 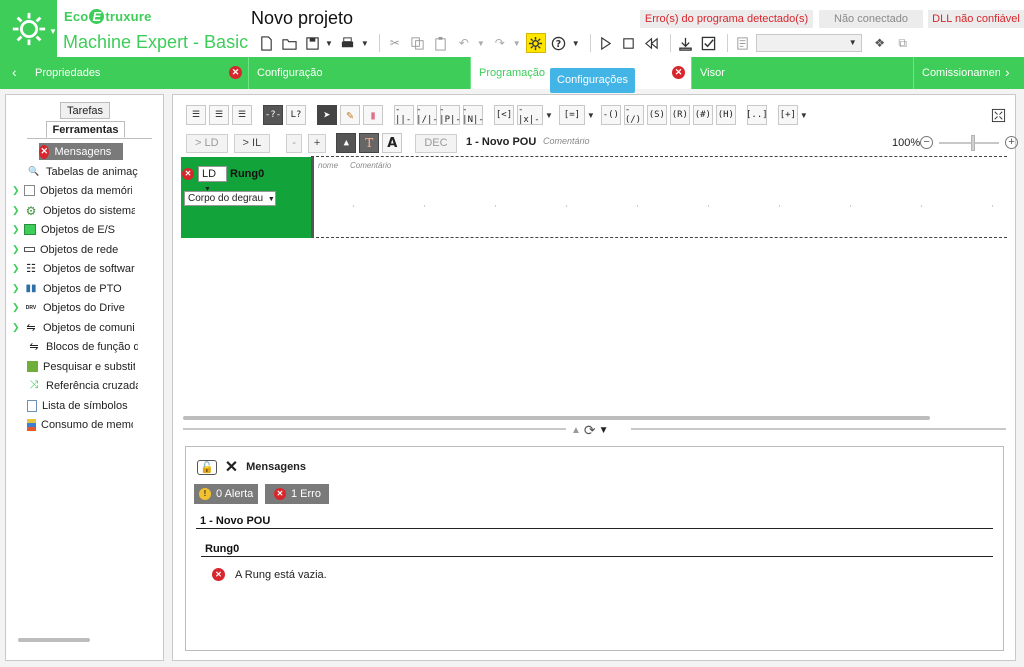 What do you see at coordinates (87, 268) in the screenshot?
I see `tree-item-software-objects: ❯ ☷ Objetos de software` at bounding box center [87, 268].